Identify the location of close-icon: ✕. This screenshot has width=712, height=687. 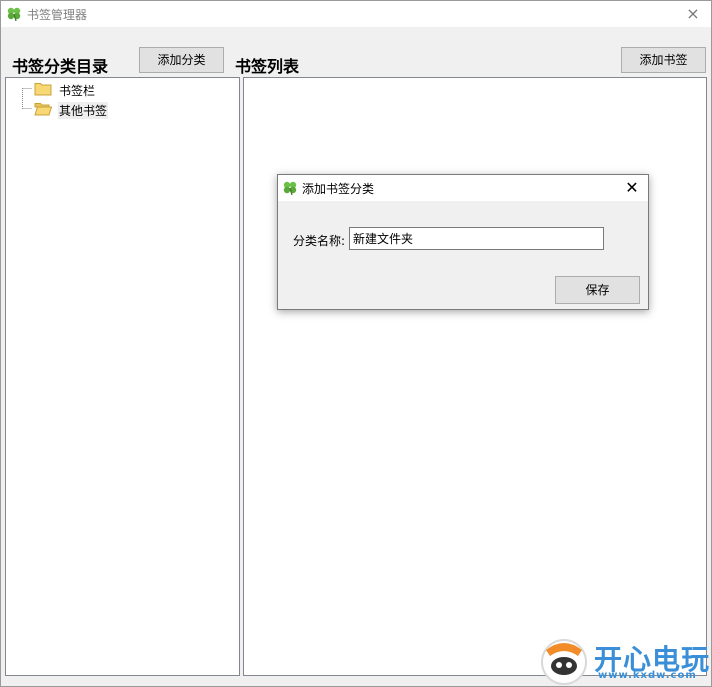
(632, 188).